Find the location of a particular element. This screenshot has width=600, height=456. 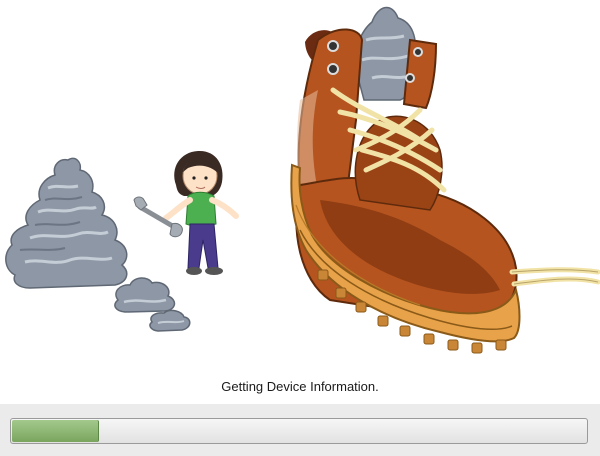

progress-bar is located at coordinates (299, 431).